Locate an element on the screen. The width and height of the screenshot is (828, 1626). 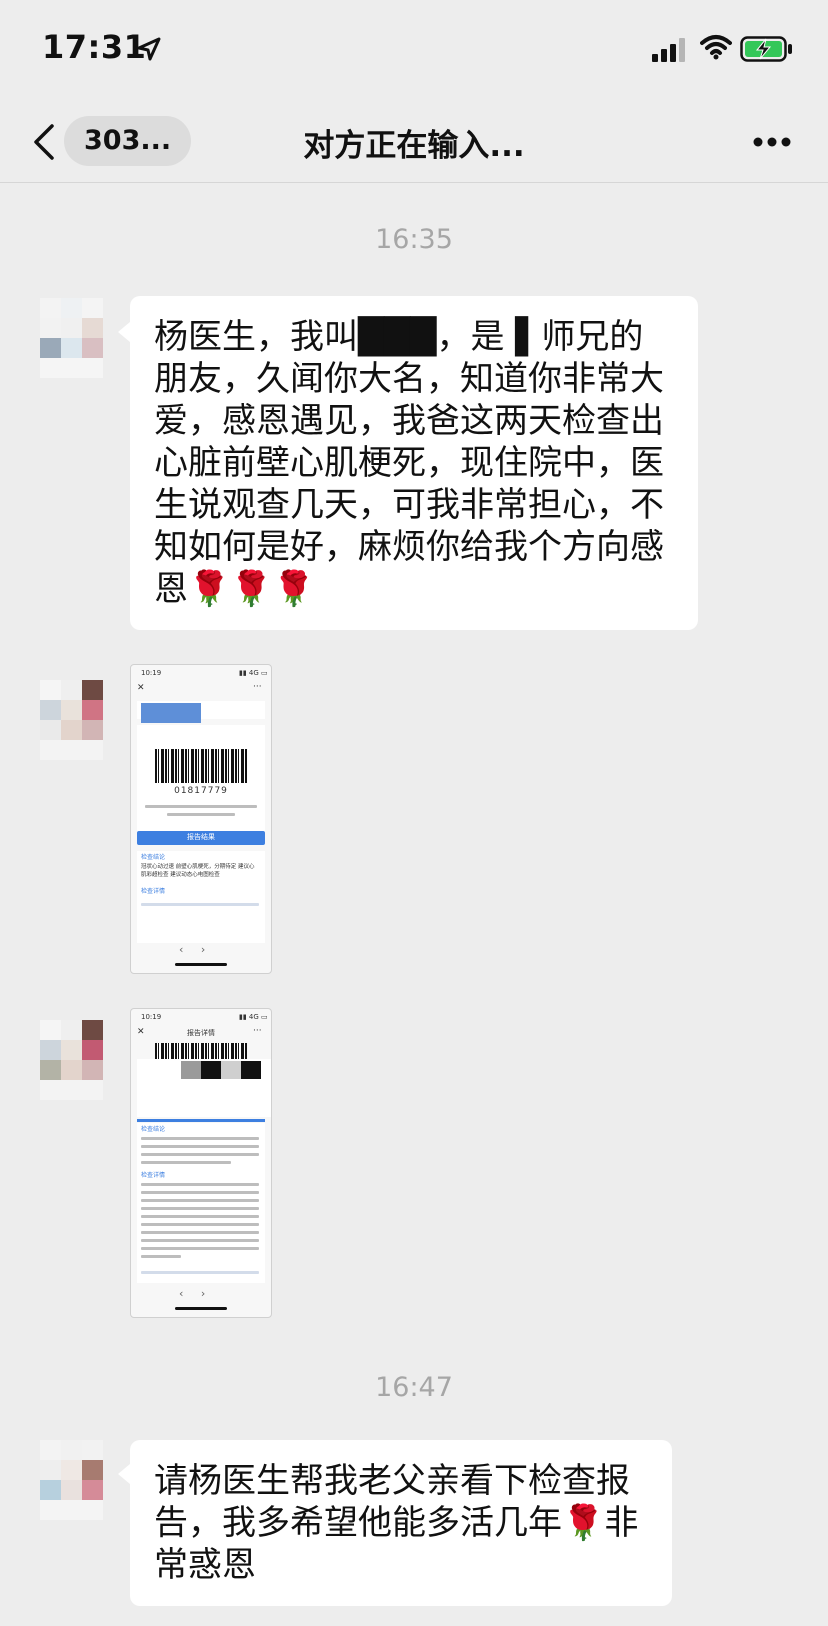
message-text: 请杨医生帮我老父亲看下检查报告，我多希望他能多活几年🌹非常惑恩 is located at coordinates (396, 1523).